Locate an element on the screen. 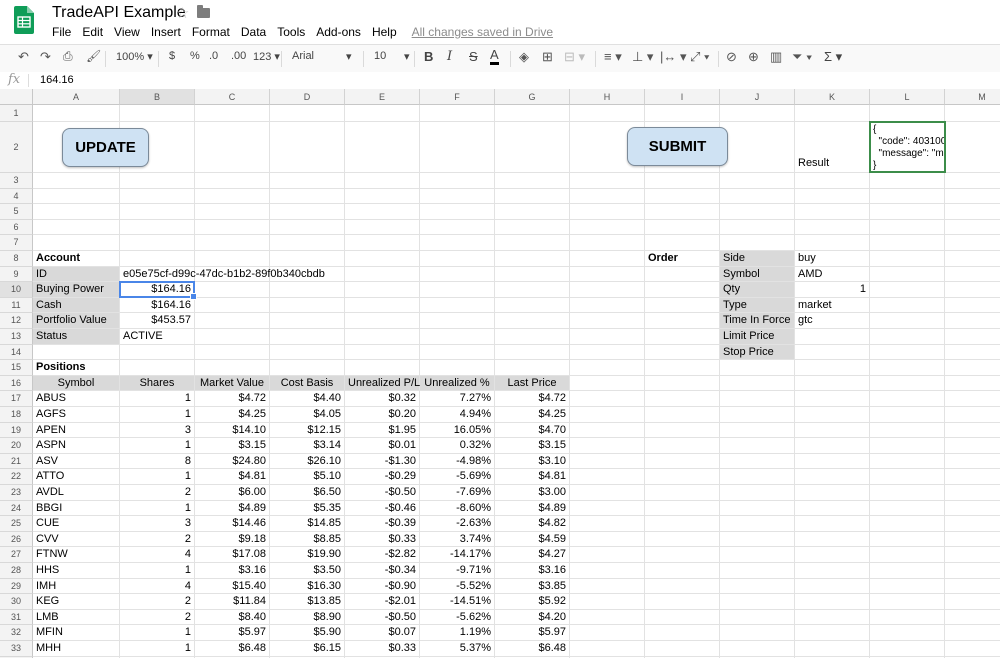 This screenshot has width=1000, height=658. position-symbol: AGFS is located at coordinates (76, 415).